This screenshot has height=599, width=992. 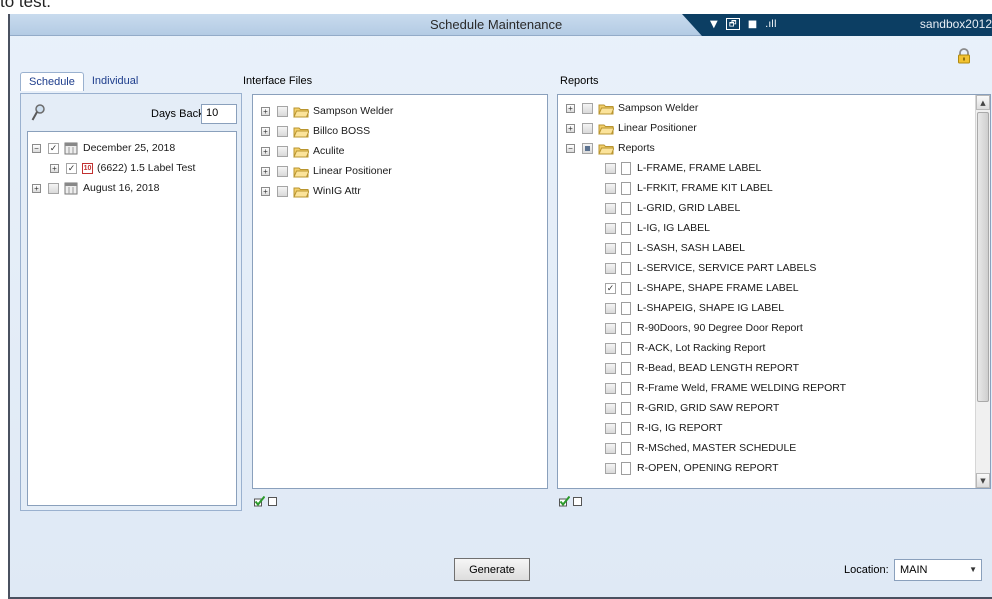 What do you see at coordinates (774, 148) in the screenshot?
I see `reports-folder: − Reports` at bounding box center [774, 148].